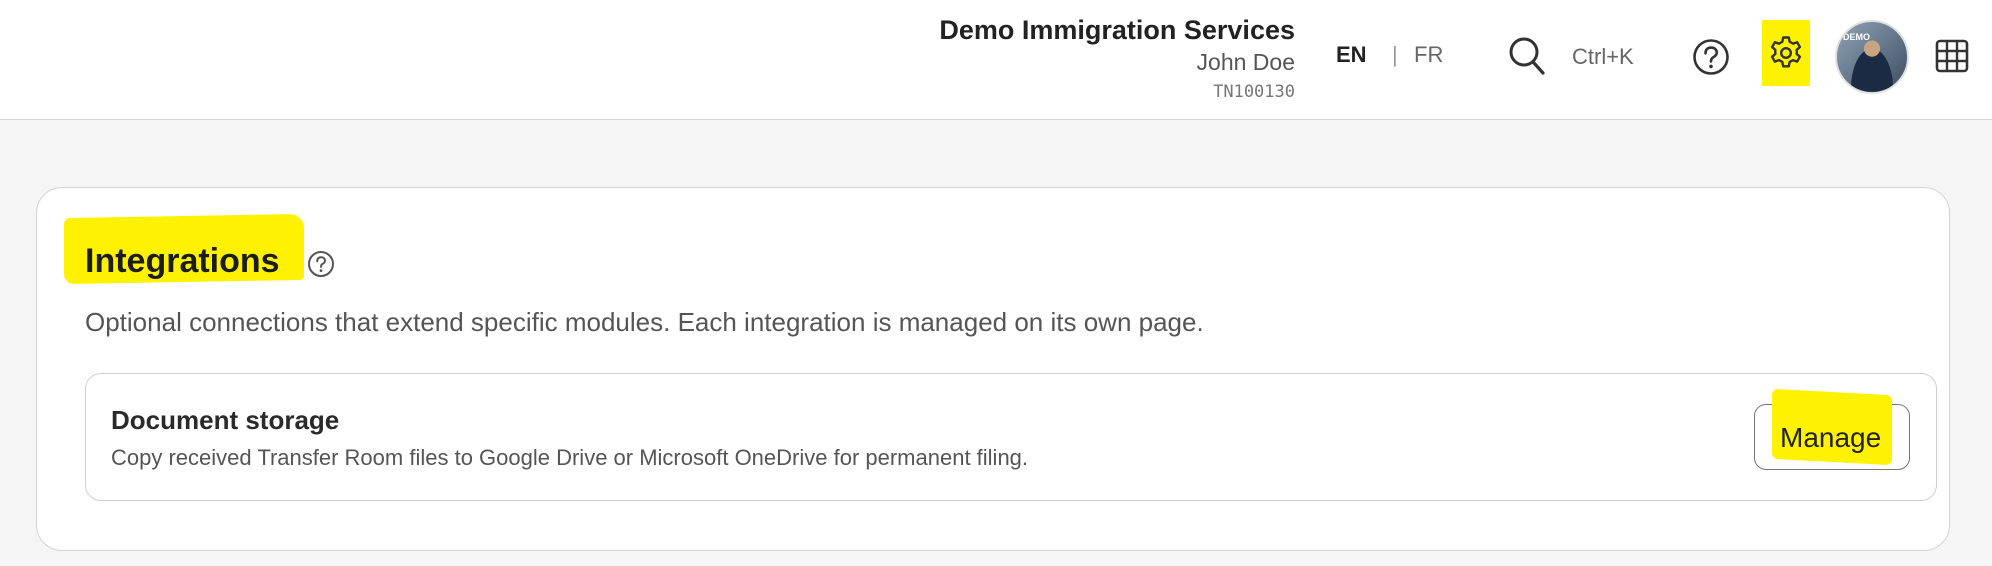 This screenshot has height=566, width=1992. What do you see at coordinates (321, 264) in the screenshot?
I see `help-circle-icon` at bounding box center [321, 264].